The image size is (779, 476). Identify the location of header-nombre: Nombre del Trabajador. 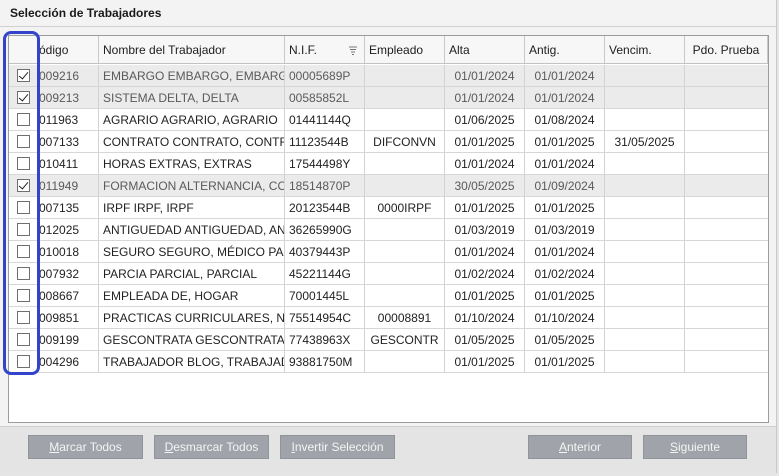
(192, 49).